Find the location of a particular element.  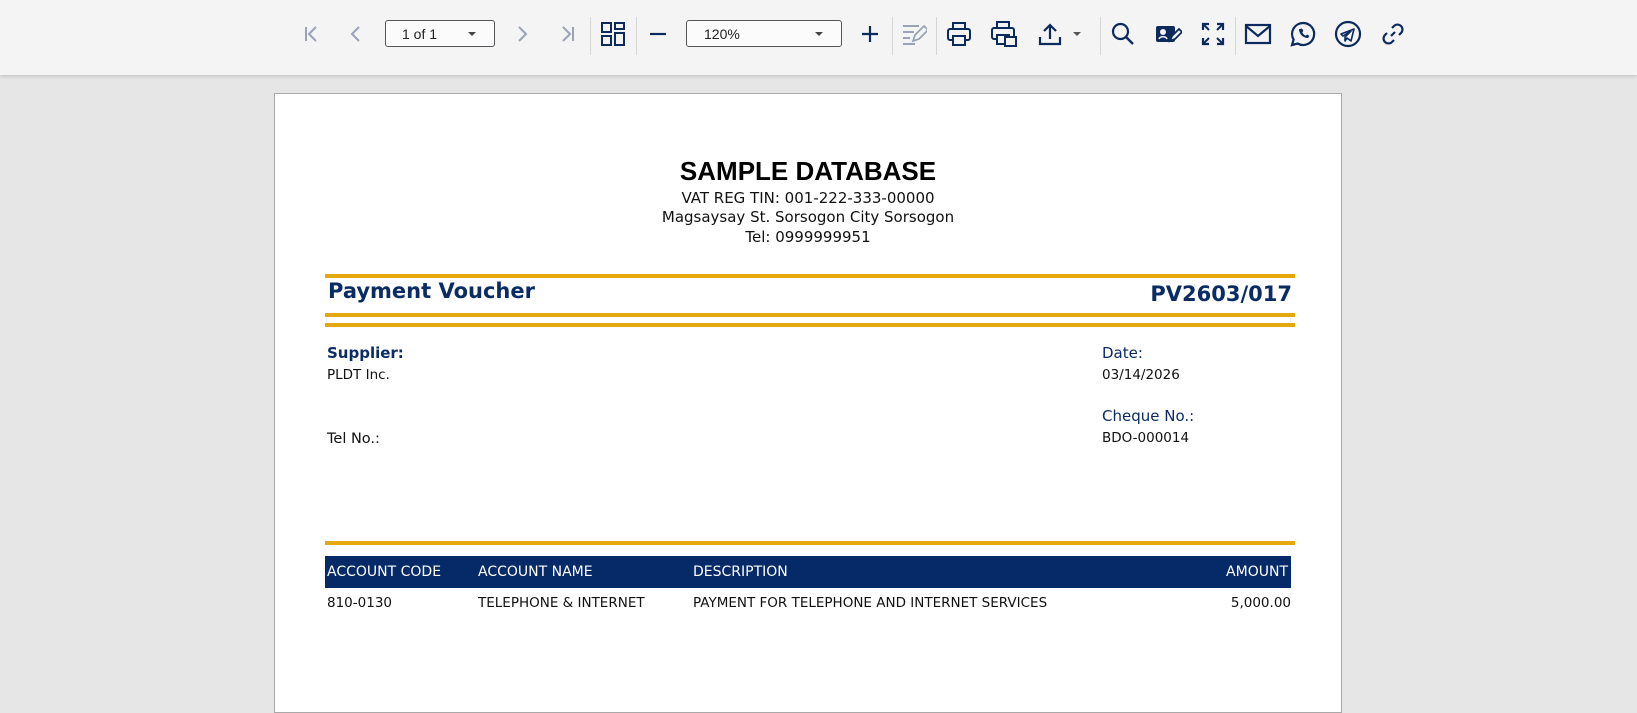

search-icon is located at coordinates (1123, 34).